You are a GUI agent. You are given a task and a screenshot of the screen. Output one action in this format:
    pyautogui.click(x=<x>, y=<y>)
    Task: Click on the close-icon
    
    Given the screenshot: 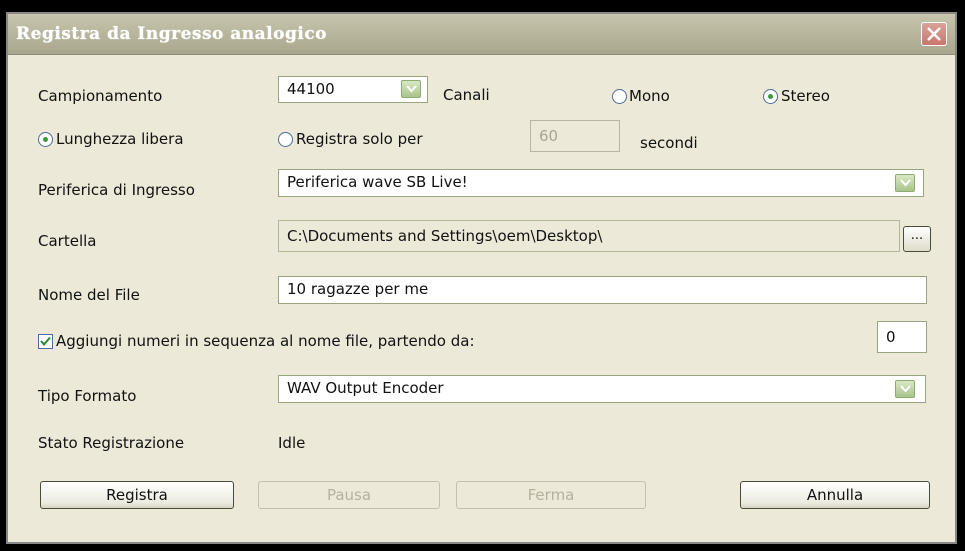 What is the action you would take?
    pyautogui.click(x=934, y=34)
    